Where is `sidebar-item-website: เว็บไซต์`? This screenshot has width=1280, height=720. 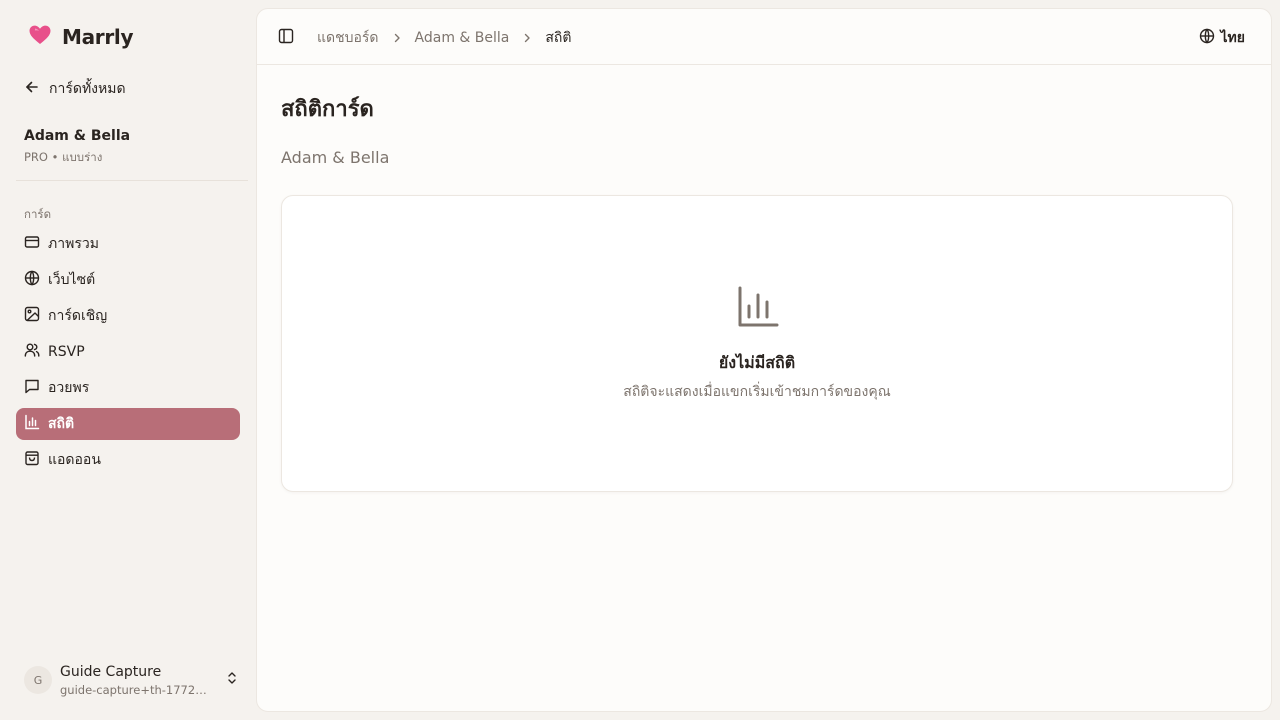 sidebar-item-website: เว็บไซต์ is located at coordinates (128, 280).